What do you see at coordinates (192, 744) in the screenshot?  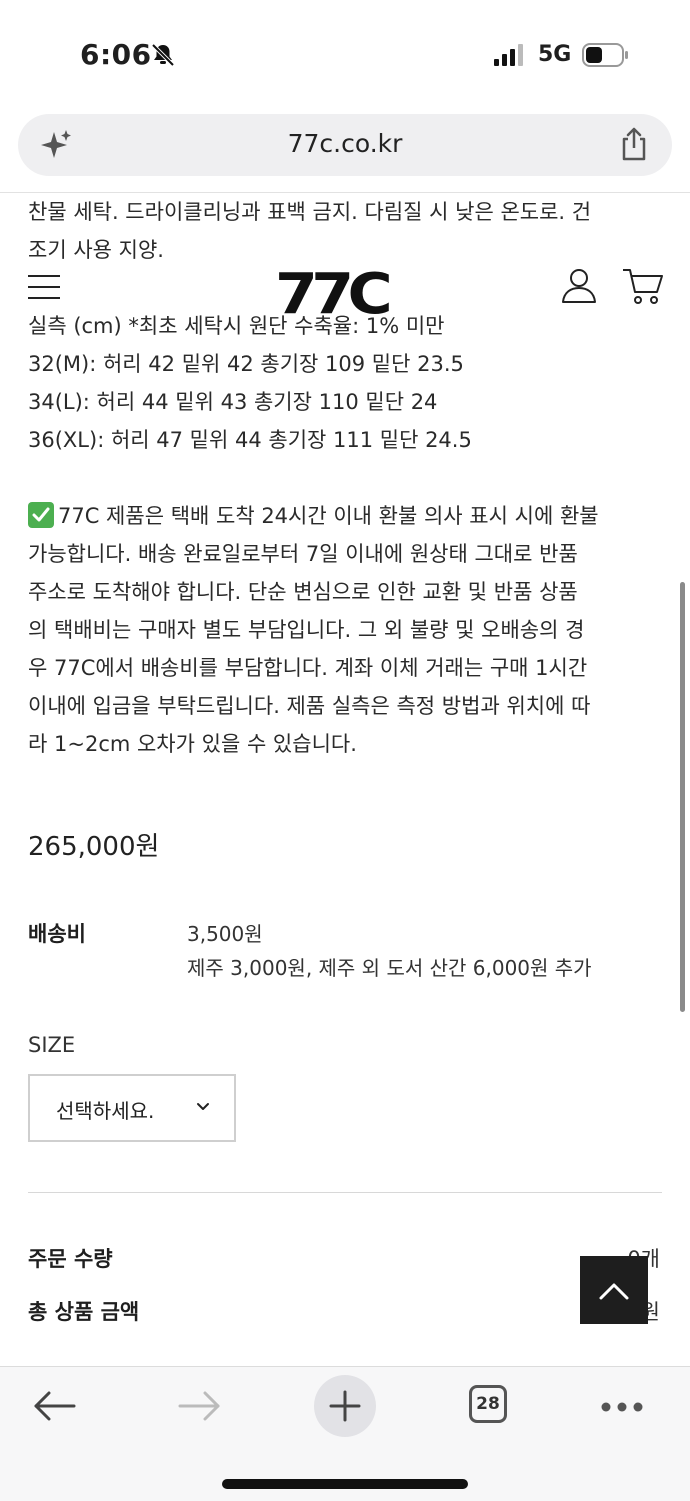 I see `policy-line: 라 1~2cm 오차가 있을 수 있습니다.` at bounding box center [192, 744].